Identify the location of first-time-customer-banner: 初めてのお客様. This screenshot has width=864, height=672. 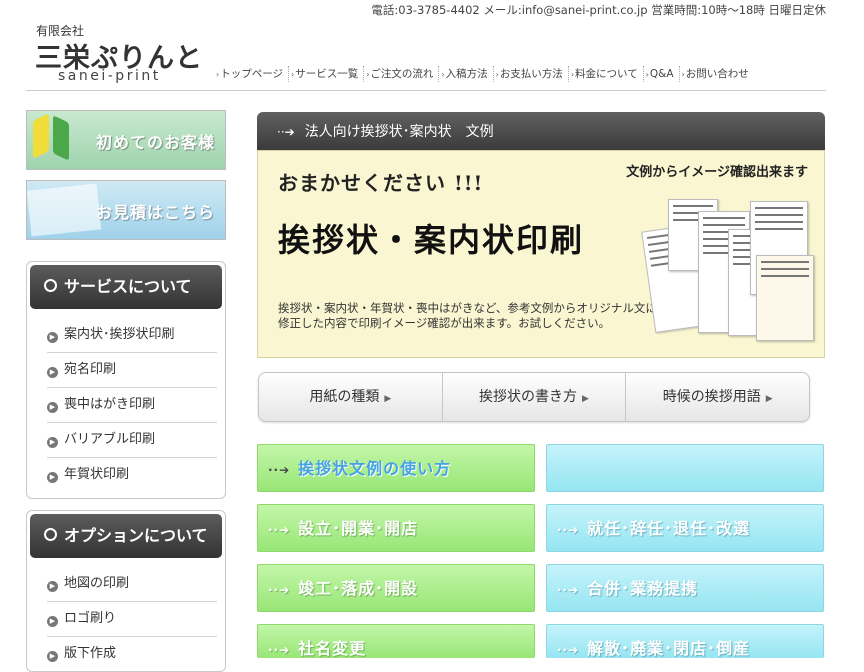
(126, 140).